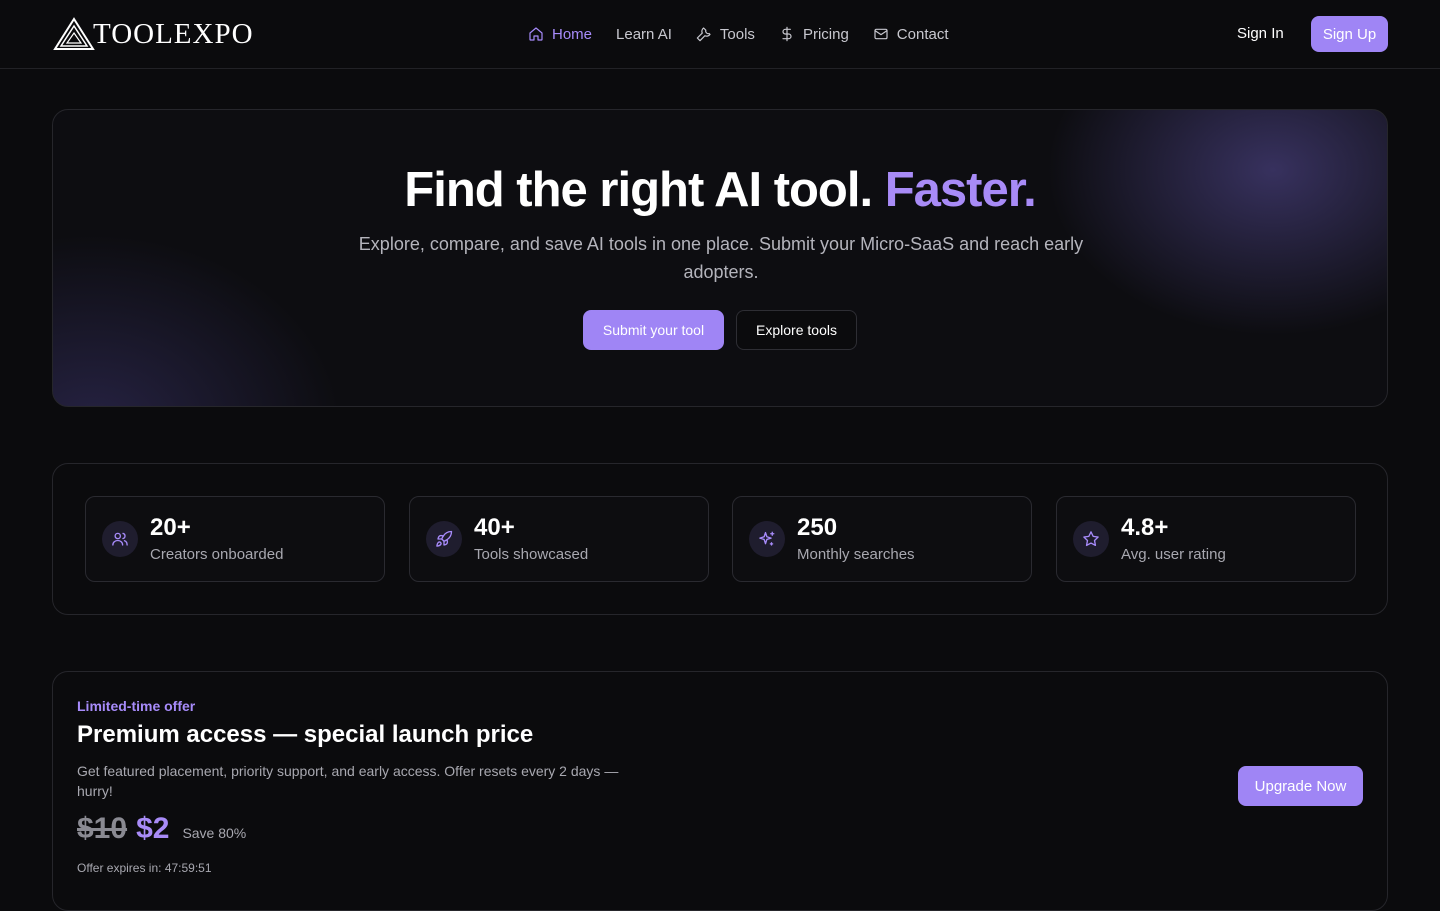 The height and width of the screenshot is (911, 1440). What do you see at coordinates (144, 868) in the screenshot?
I see `offer-countdown: Offer expires in: 47:59:51` at bounding box center [144, 868].